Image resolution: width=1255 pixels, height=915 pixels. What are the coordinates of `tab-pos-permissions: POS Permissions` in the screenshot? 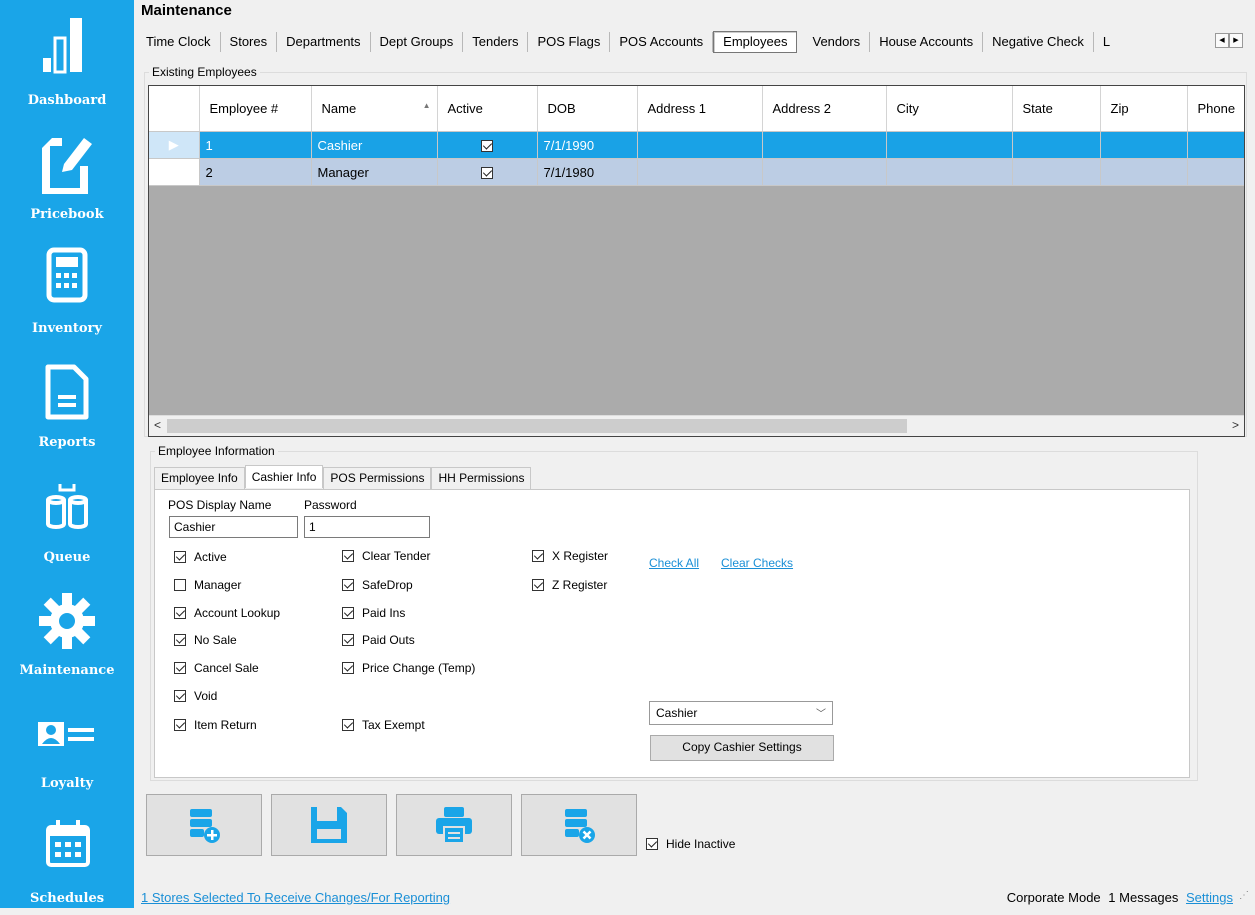 It's located at (377, 478).